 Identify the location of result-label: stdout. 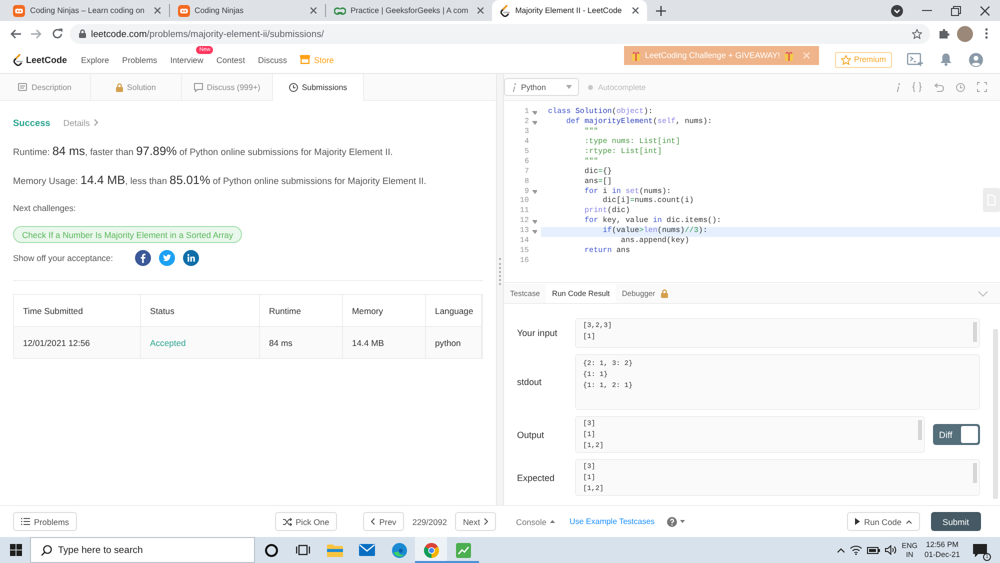
(530, 382).